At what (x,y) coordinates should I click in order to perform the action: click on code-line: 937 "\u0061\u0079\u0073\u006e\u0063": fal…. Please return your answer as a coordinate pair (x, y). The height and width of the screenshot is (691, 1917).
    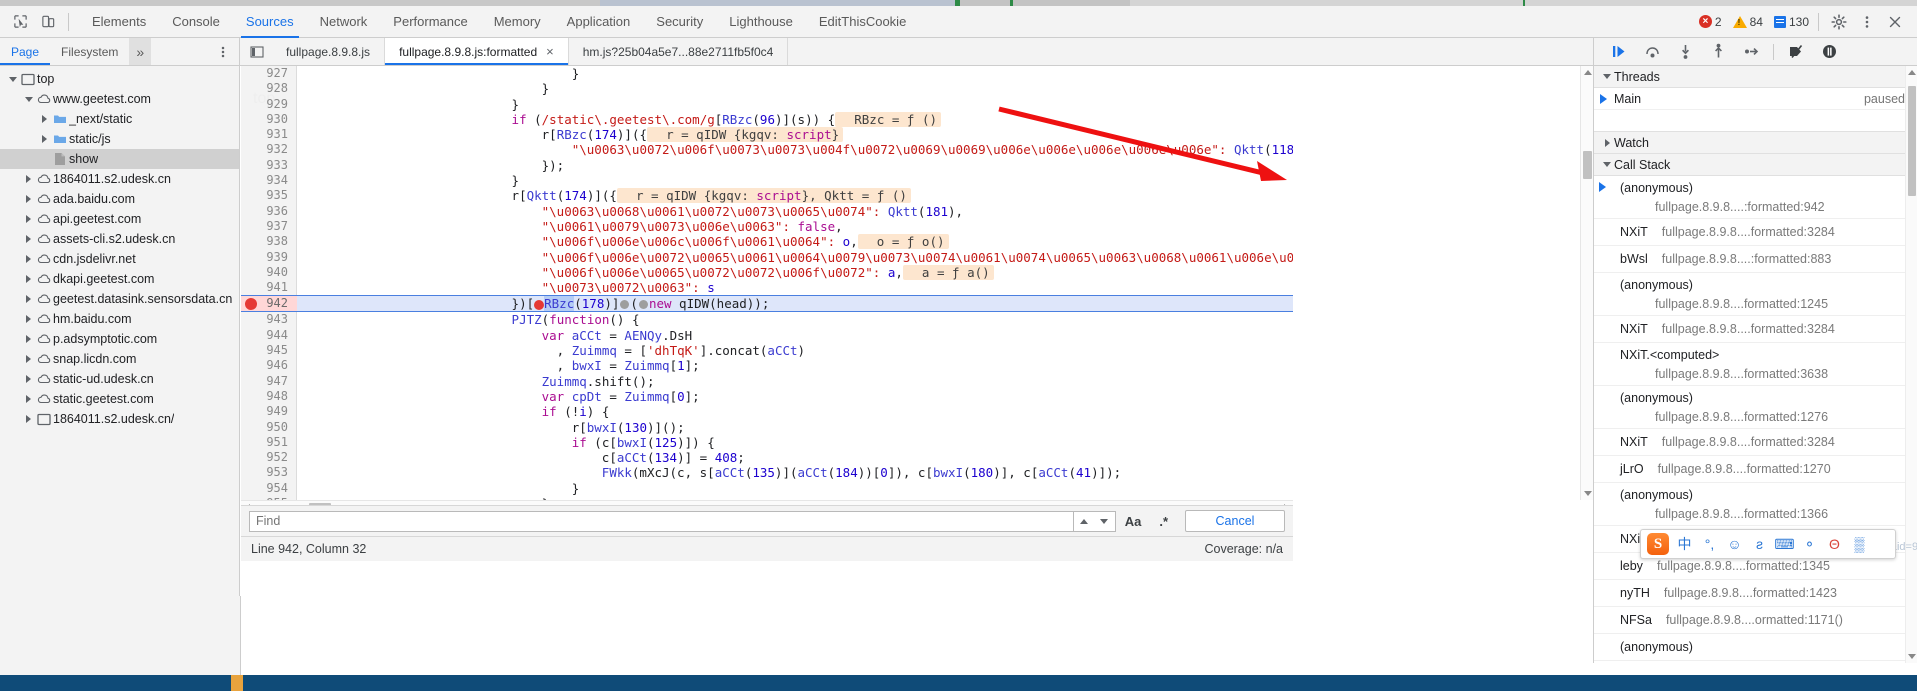
    Looking at the image, I should click on (767, 226).